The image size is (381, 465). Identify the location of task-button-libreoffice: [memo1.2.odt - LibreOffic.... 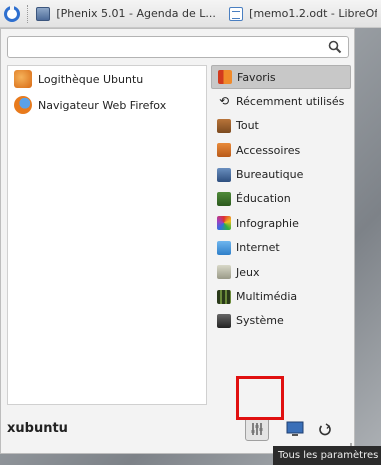
(303, 14).